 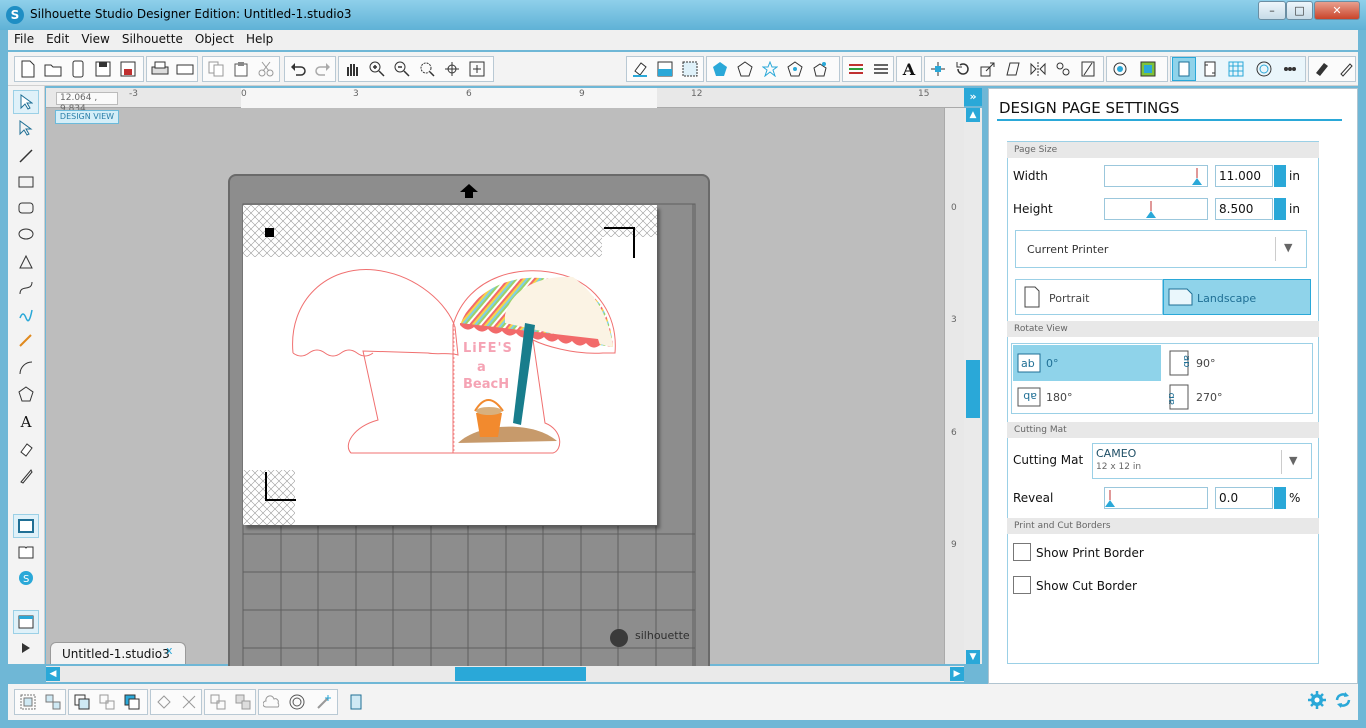 What do you see at coordinates (1063, 69) in the screenshot?
I see `replicate-icon` at bounding box center [1063, 69].